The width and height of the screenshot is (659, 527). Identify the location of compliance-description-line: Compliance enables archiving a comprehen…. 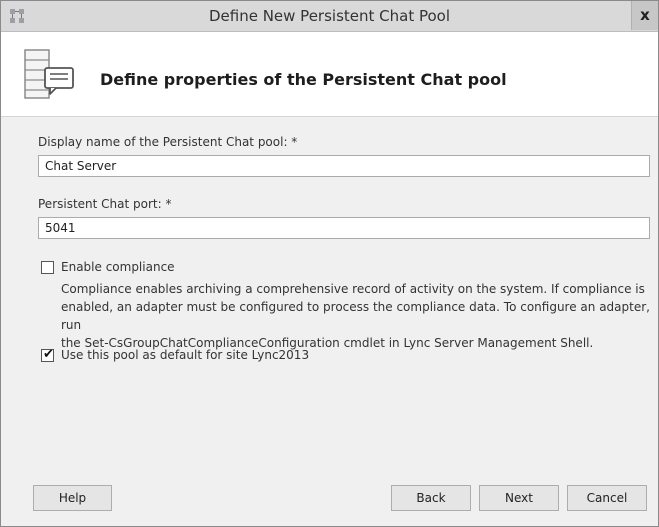
(353, 289).